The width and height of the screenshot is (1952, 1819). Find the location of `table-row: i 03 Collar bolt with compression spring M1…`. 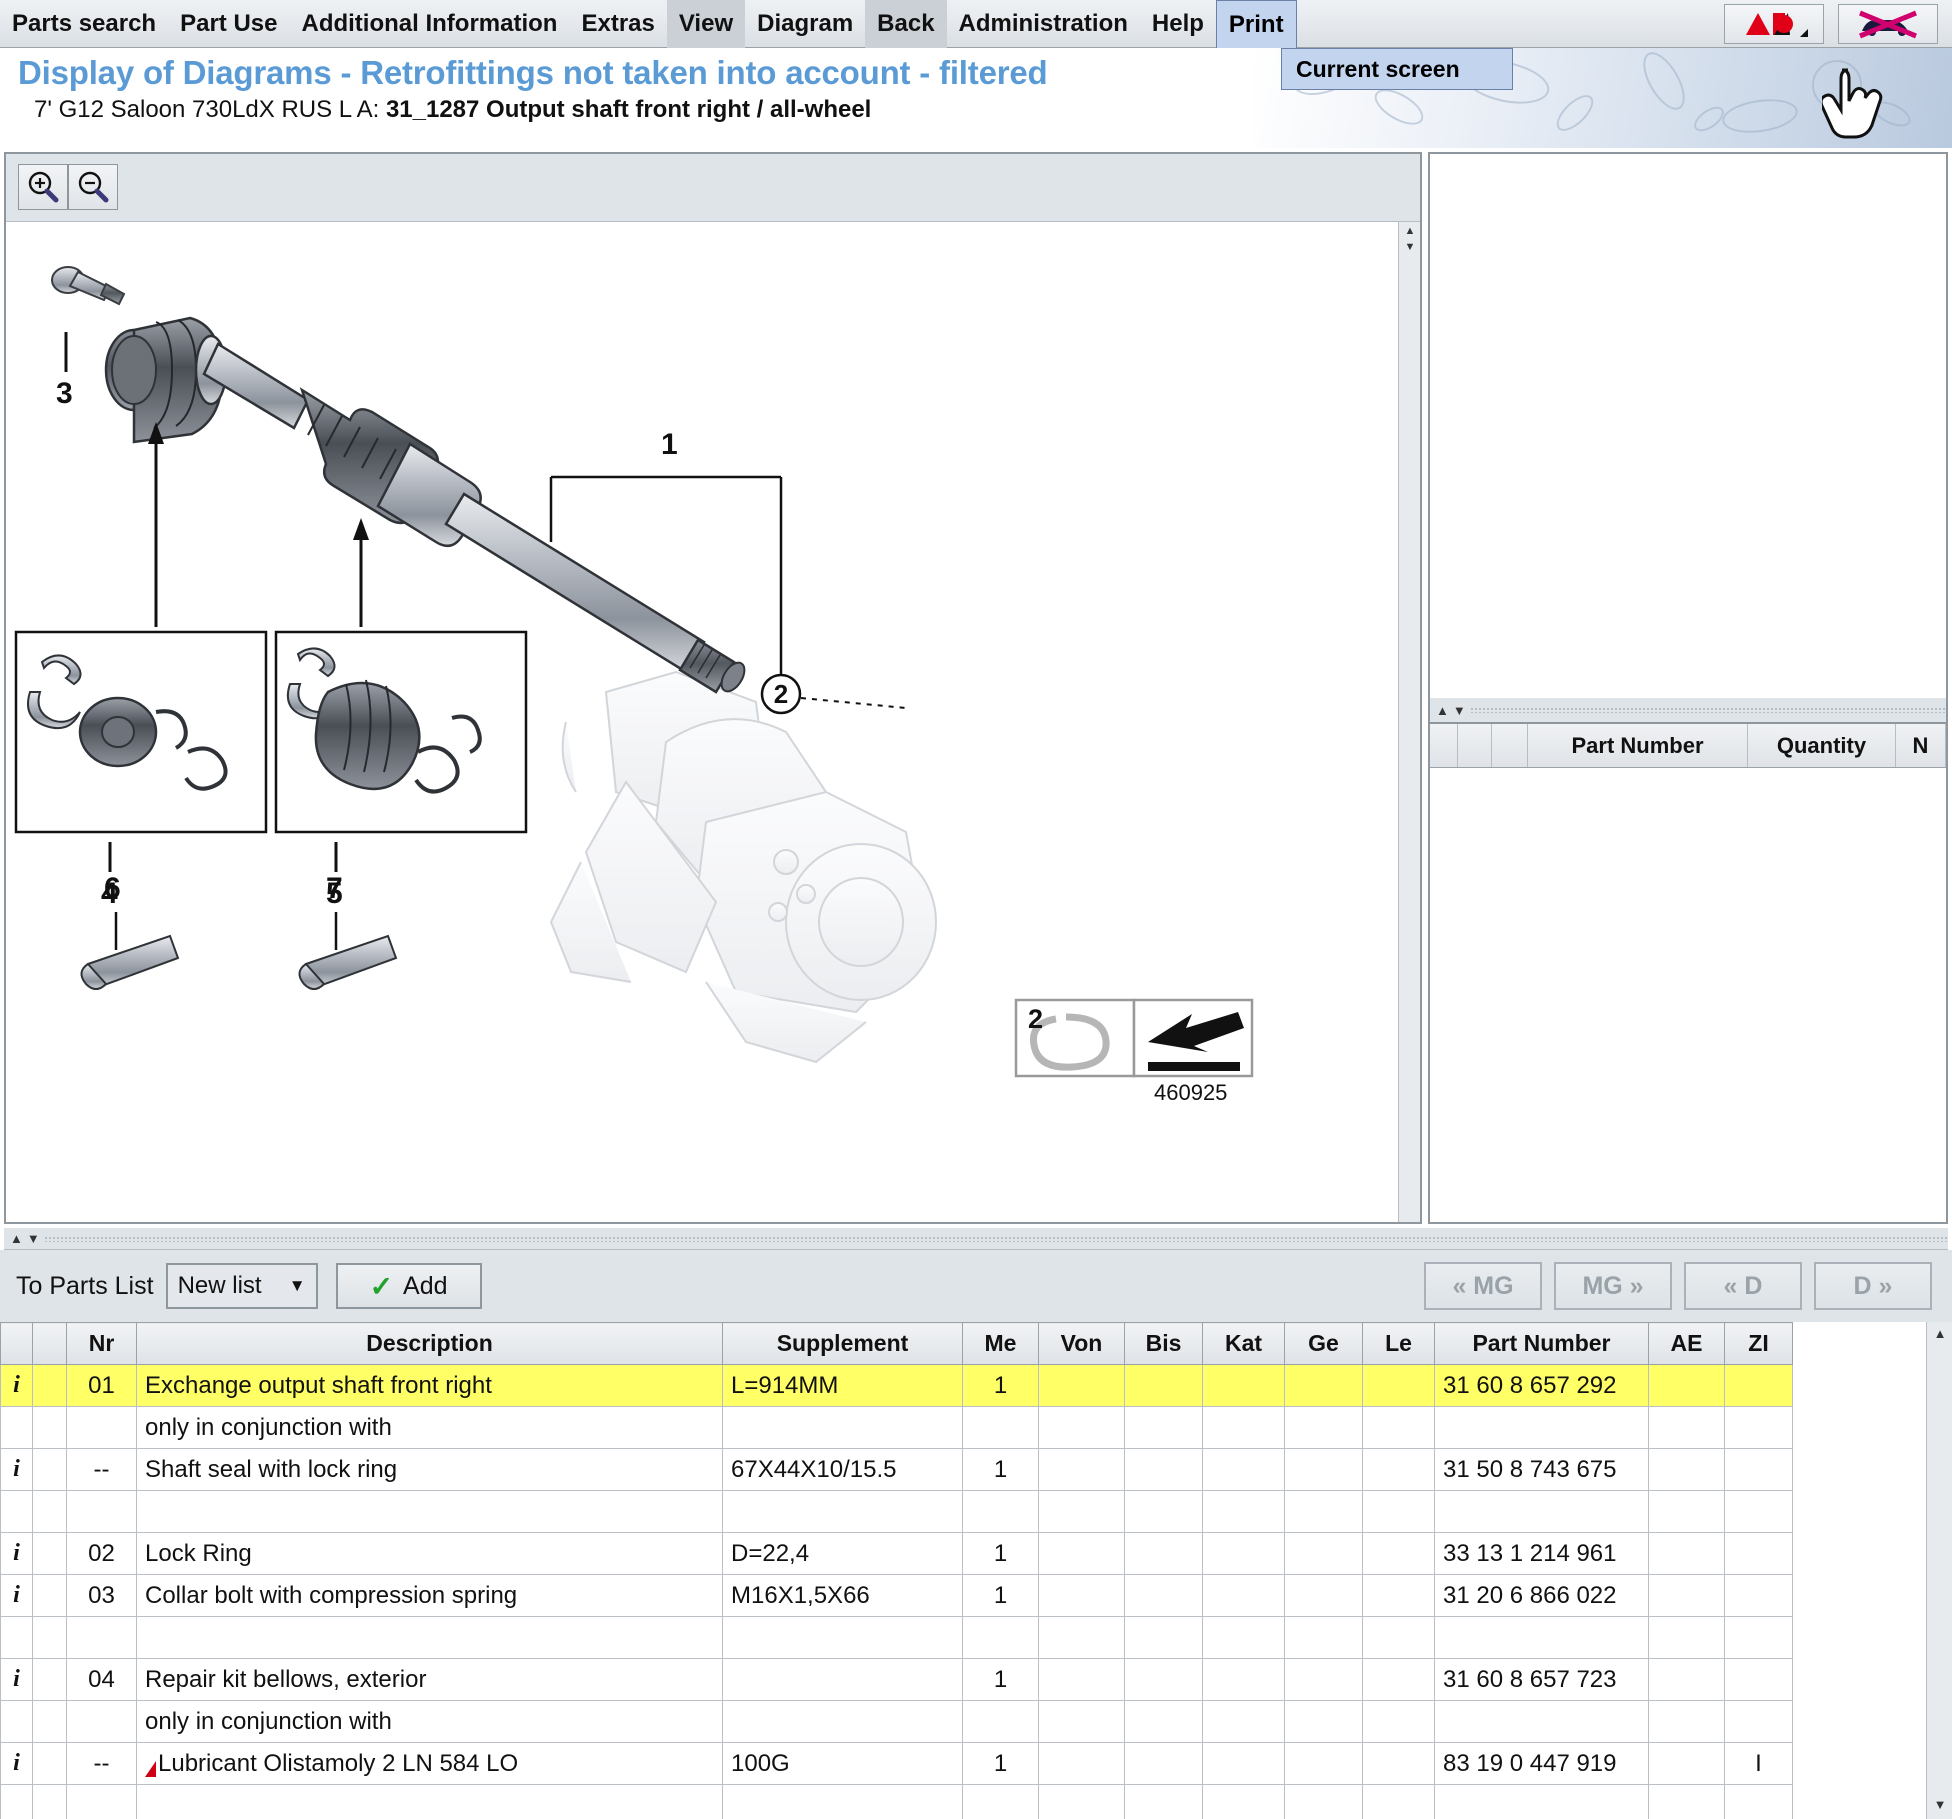

table-row: i 03 Collar bolt with compression spring M1… is located at coordinates (896, 1595).